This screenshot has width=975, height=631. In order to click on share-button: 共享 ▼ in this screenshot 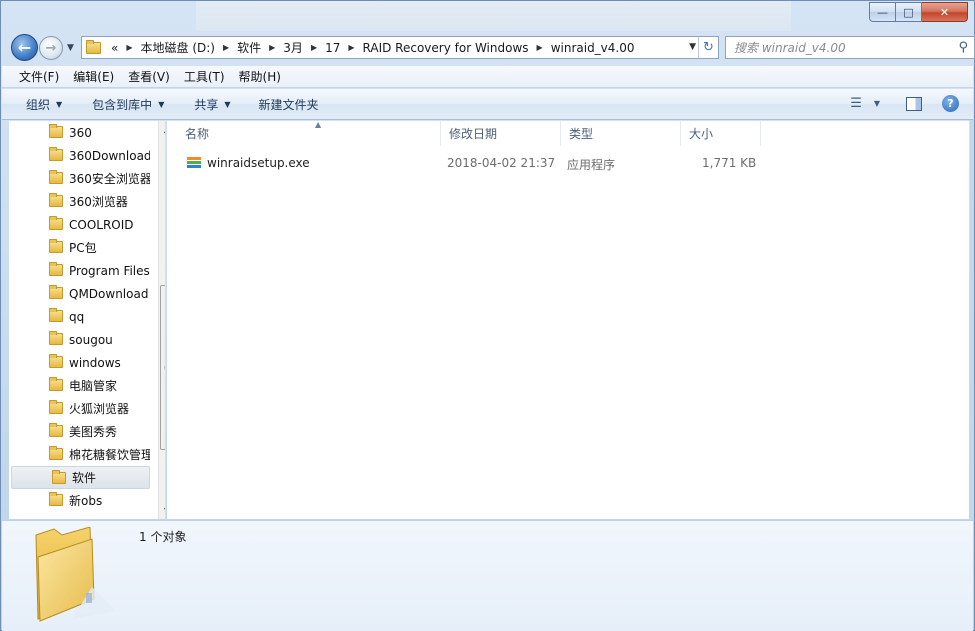, I will do `click(212, 104)`.